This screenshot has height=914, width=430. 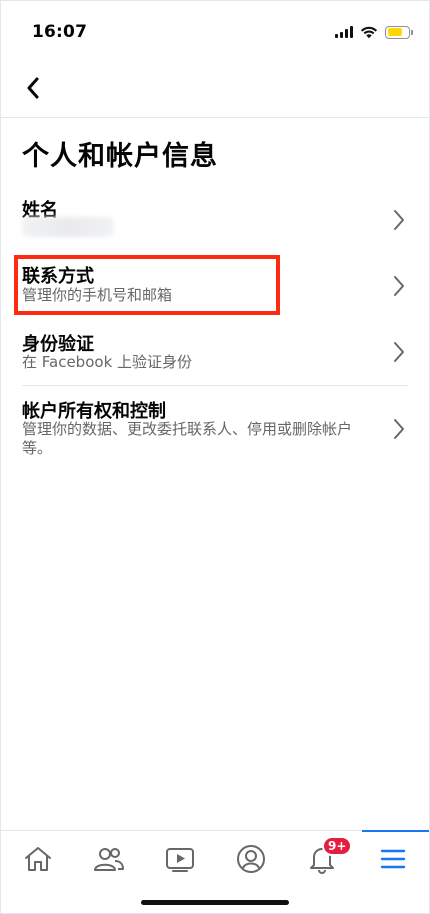 What do you see at coordinates (60, 32) in the screenshot?
I see `status-time: 16:07` at bounding box center [60, 32].